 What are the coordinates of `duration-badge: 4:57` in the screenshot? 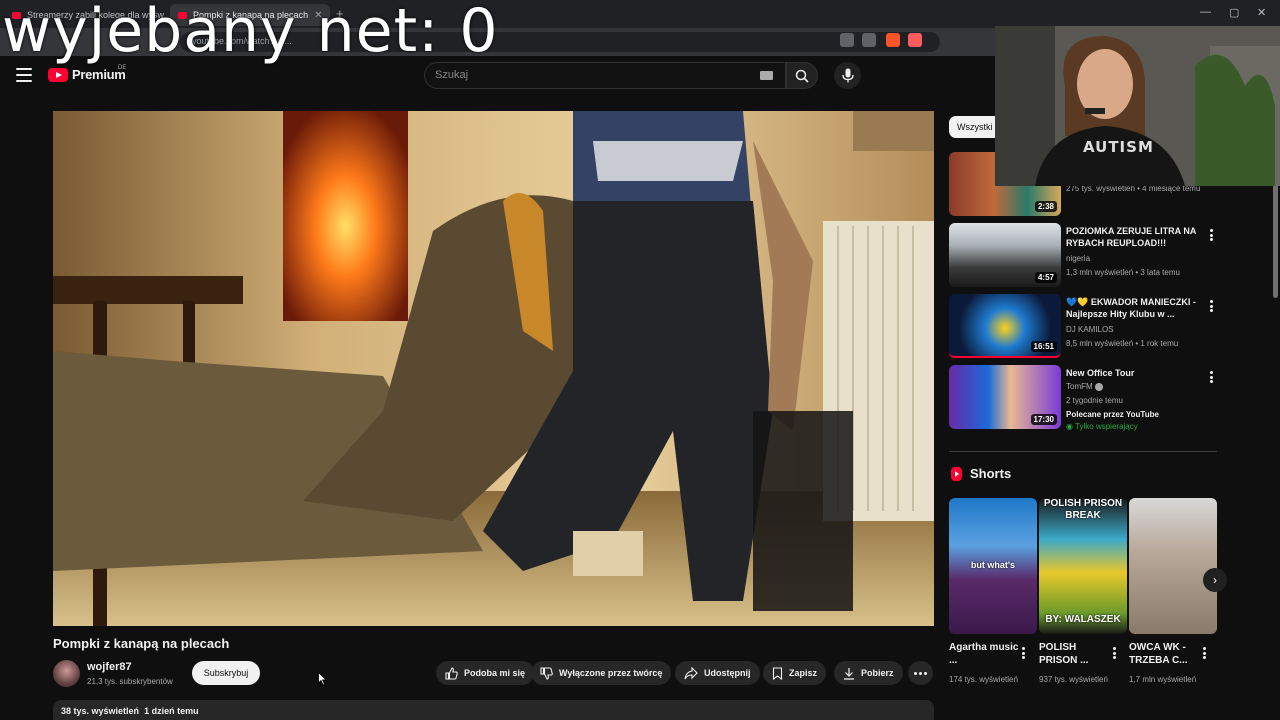 It's located at (1045, 277).